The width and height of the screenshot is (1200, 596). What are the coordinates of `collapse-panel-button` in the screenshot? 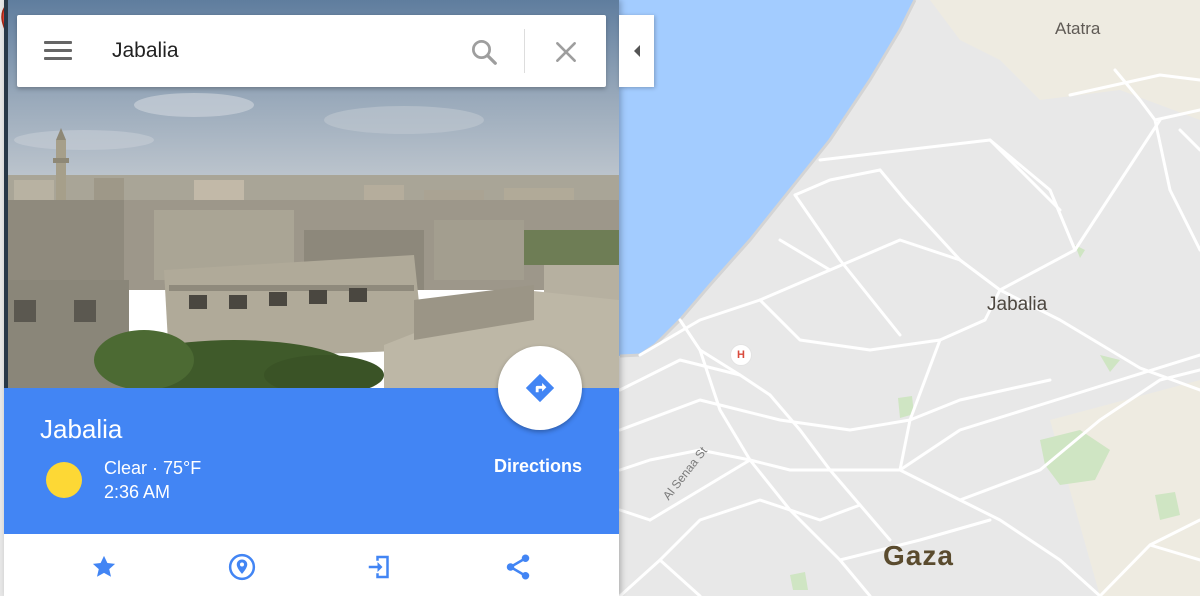 It's located at (636, 51).